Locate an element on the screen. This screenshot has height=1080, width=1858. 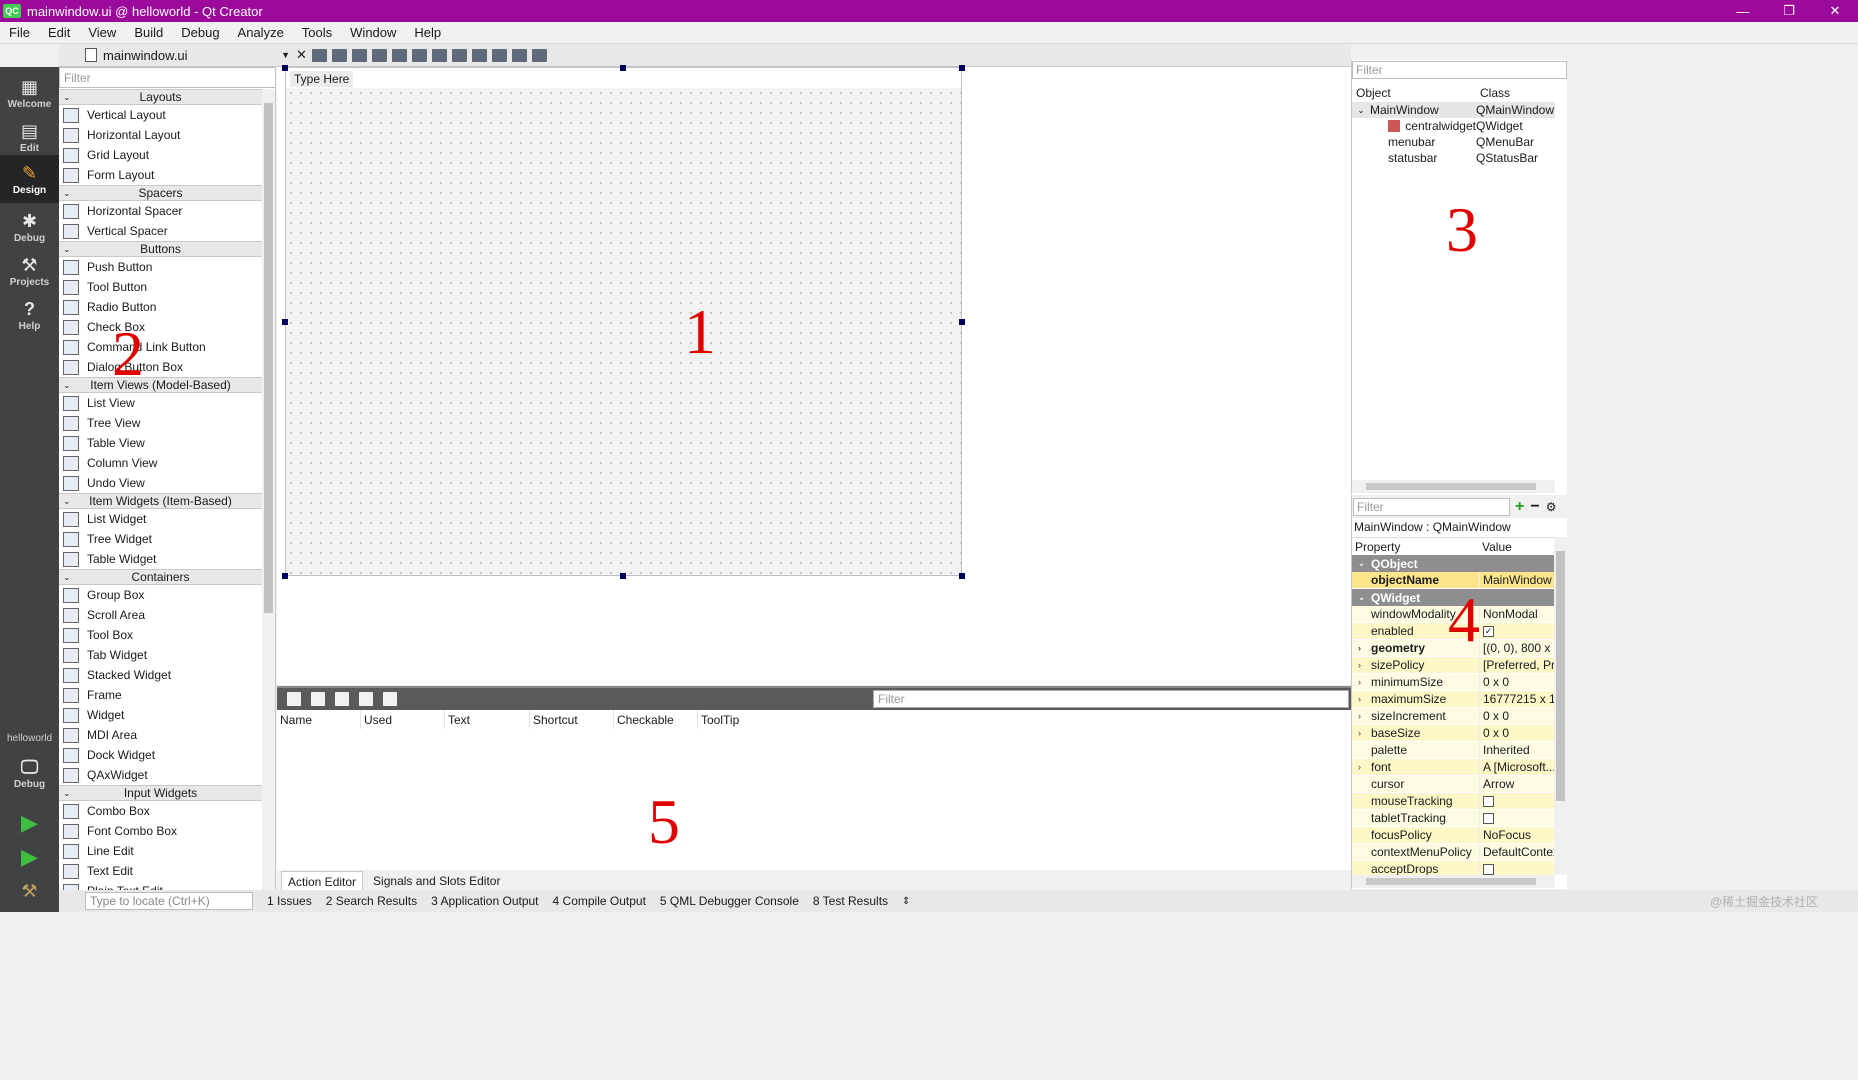
layout-horizontal-icon is located at coordinates (399, 55).